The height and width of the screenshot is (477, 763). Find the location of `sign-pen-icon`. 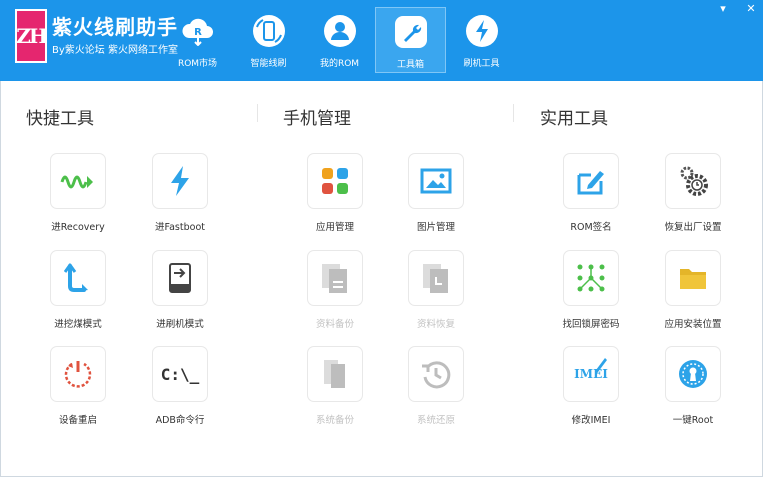

sign-pen-icon is located at coordinates (590, 183).